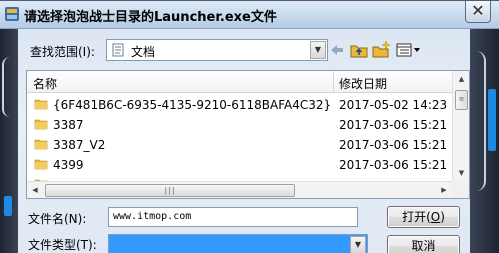  What do you see at coordinates (118, 50) in the screenshot?
I see `documents-icon` at bounding box center [118, 50].